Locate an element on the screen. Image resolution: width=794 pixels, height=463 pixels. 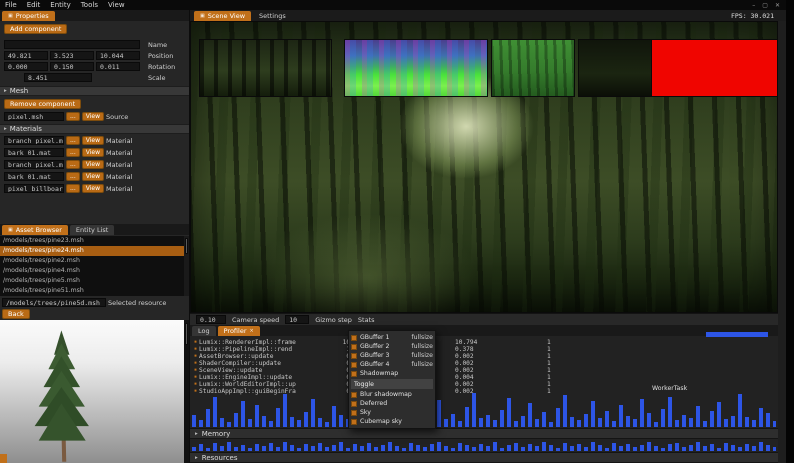
memory-section-header: ▸ Memory is located at coordinates (484, 433).